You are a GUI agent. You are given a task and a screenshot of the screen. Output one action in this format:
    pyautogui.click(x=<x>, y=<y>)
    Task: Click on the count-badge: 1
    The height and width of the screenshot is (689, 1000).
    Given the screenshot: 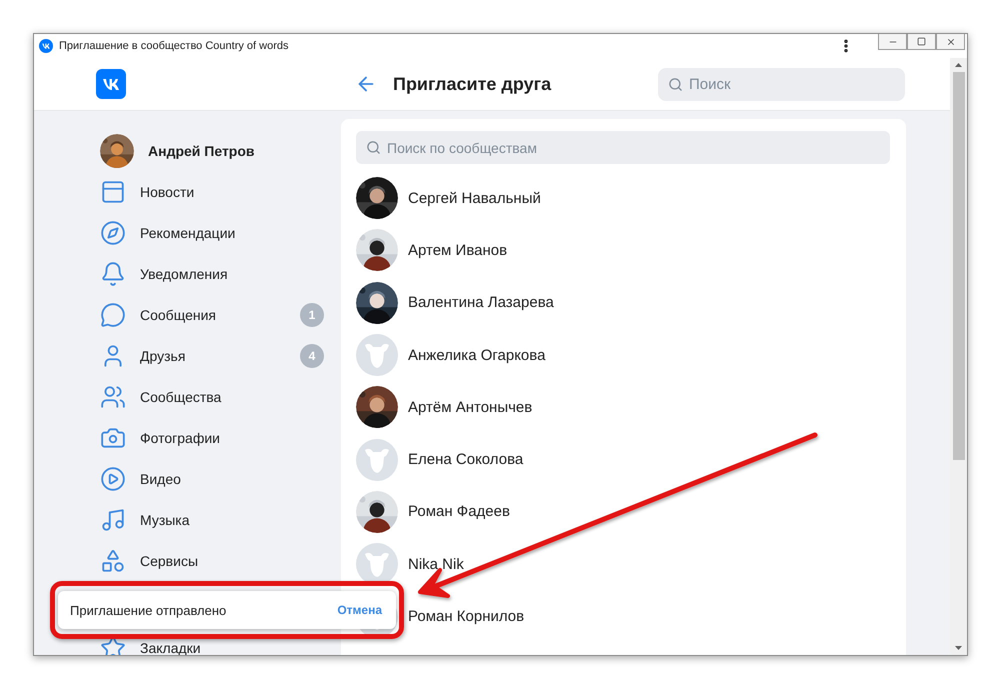 What is the action you would take?
    pyautogui.click(x=312, y=314)
    